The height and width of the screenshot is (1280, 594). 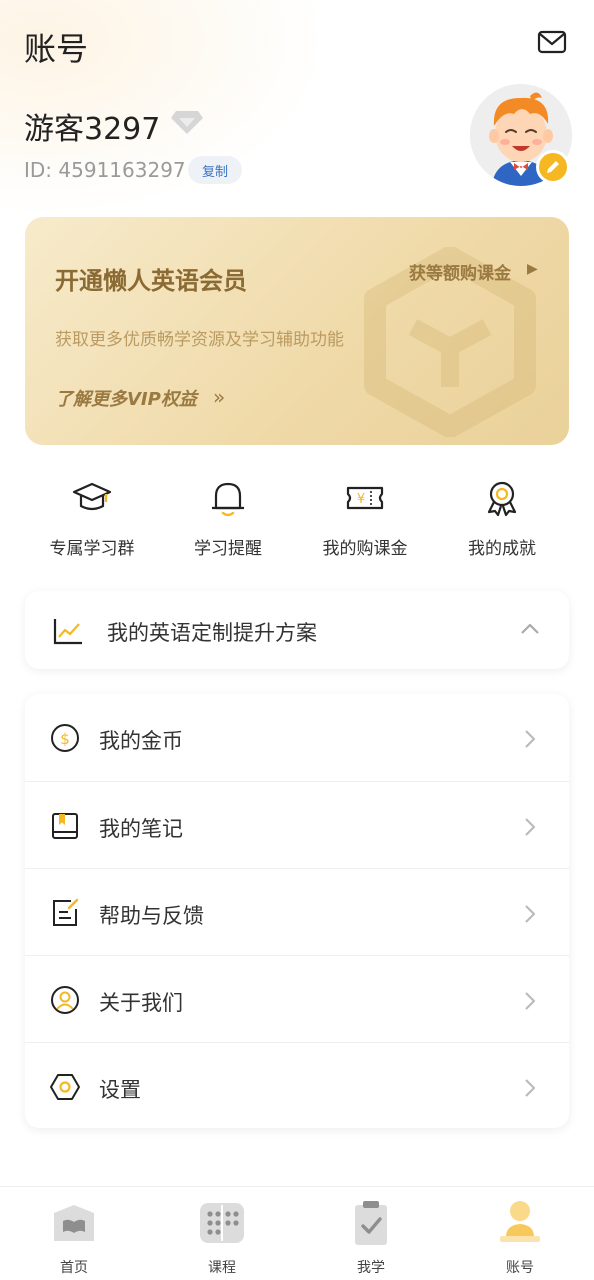 I want to click on grid-icon, so click(x=222, y=1223).